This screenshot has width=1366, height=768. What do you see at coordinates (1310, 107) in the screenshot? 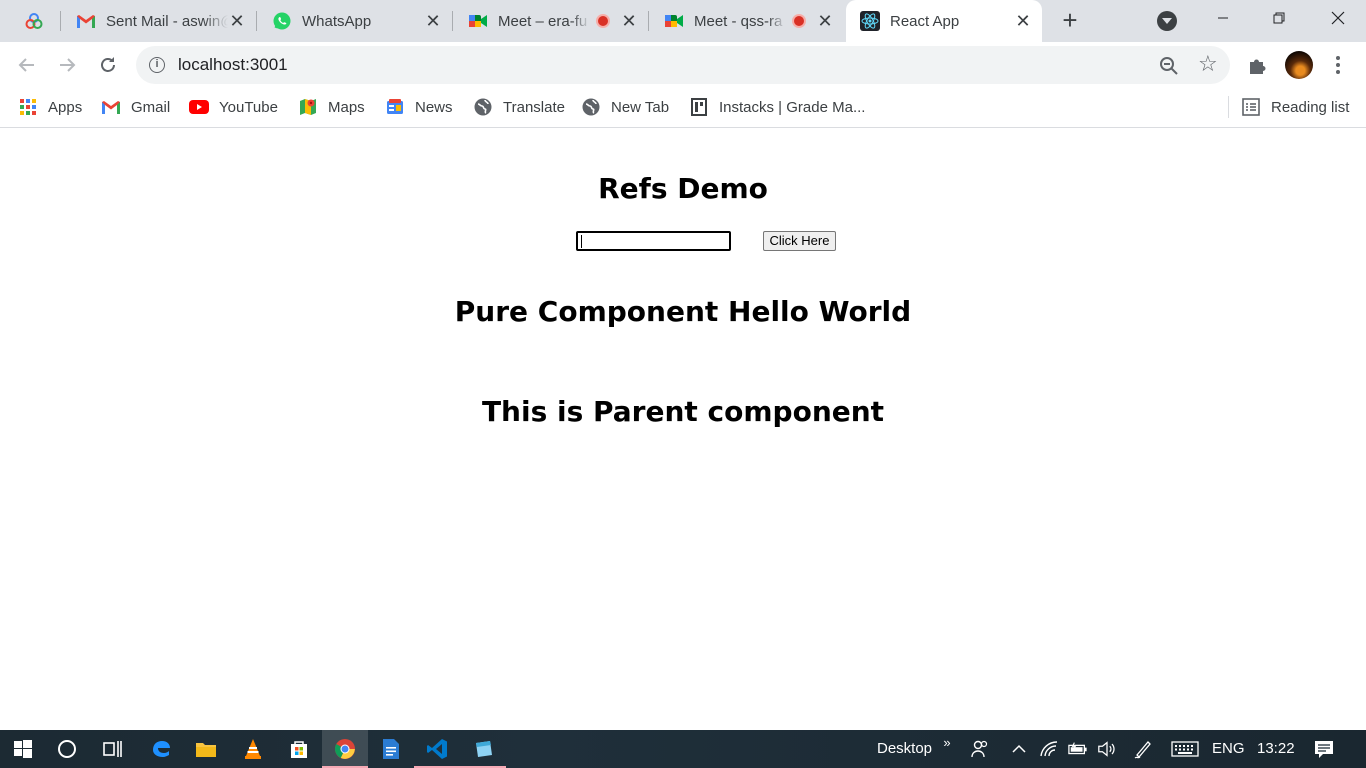
I see `reading-list-label: Reading list` at bounding box center [1310, 107].